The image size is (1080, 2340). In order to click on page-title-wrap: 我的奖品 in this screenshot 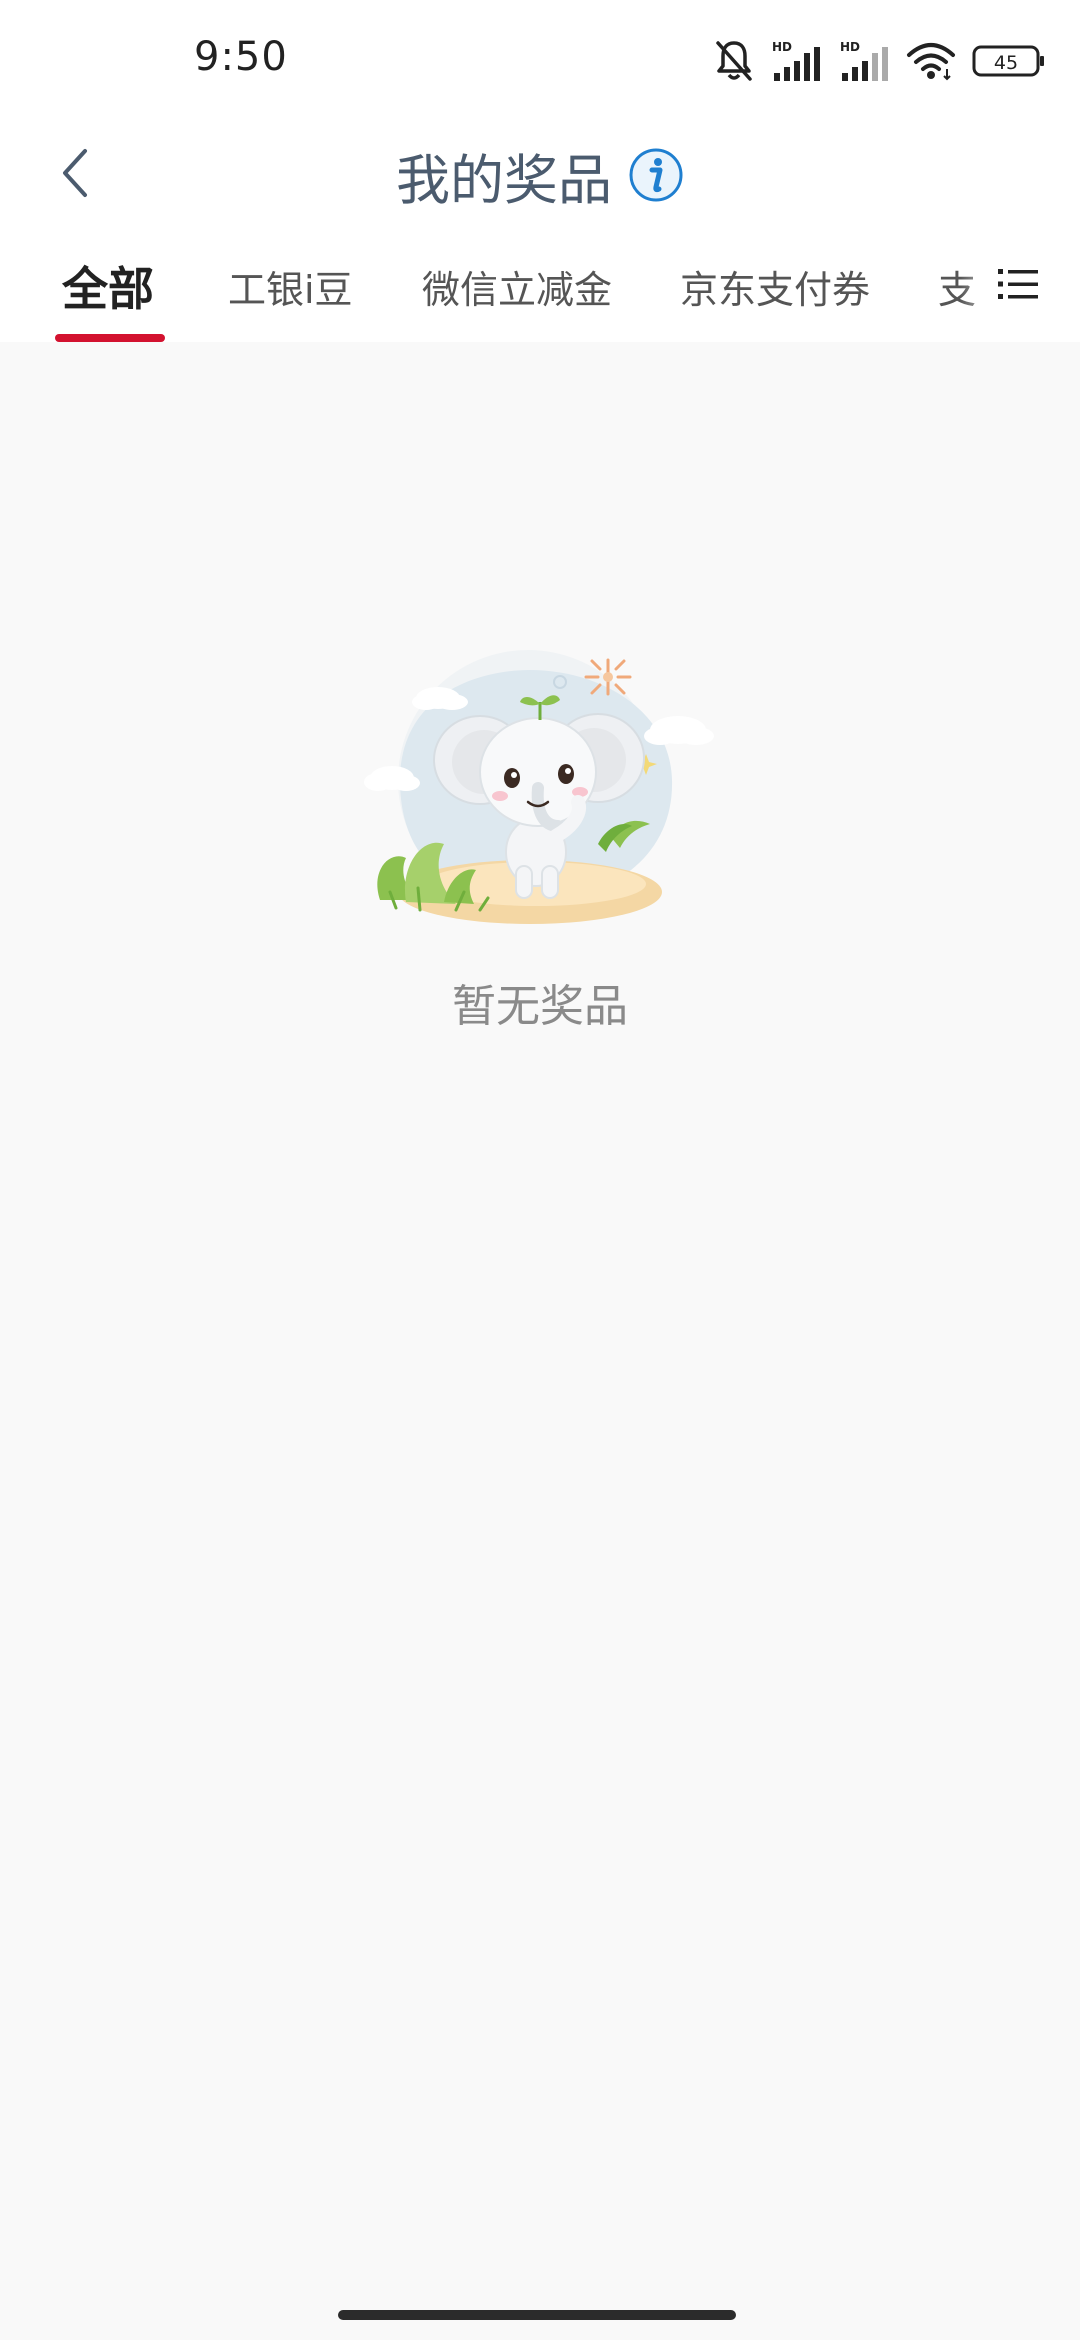, I will do `click(540, 175)`.